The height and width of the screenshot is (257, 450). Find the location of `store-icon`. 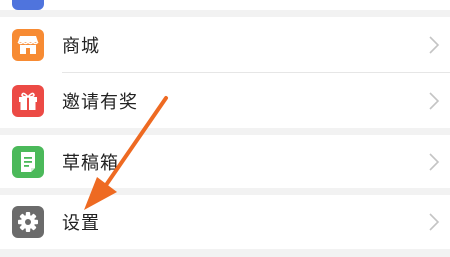

store-icon is located at coordinates (28, 45).